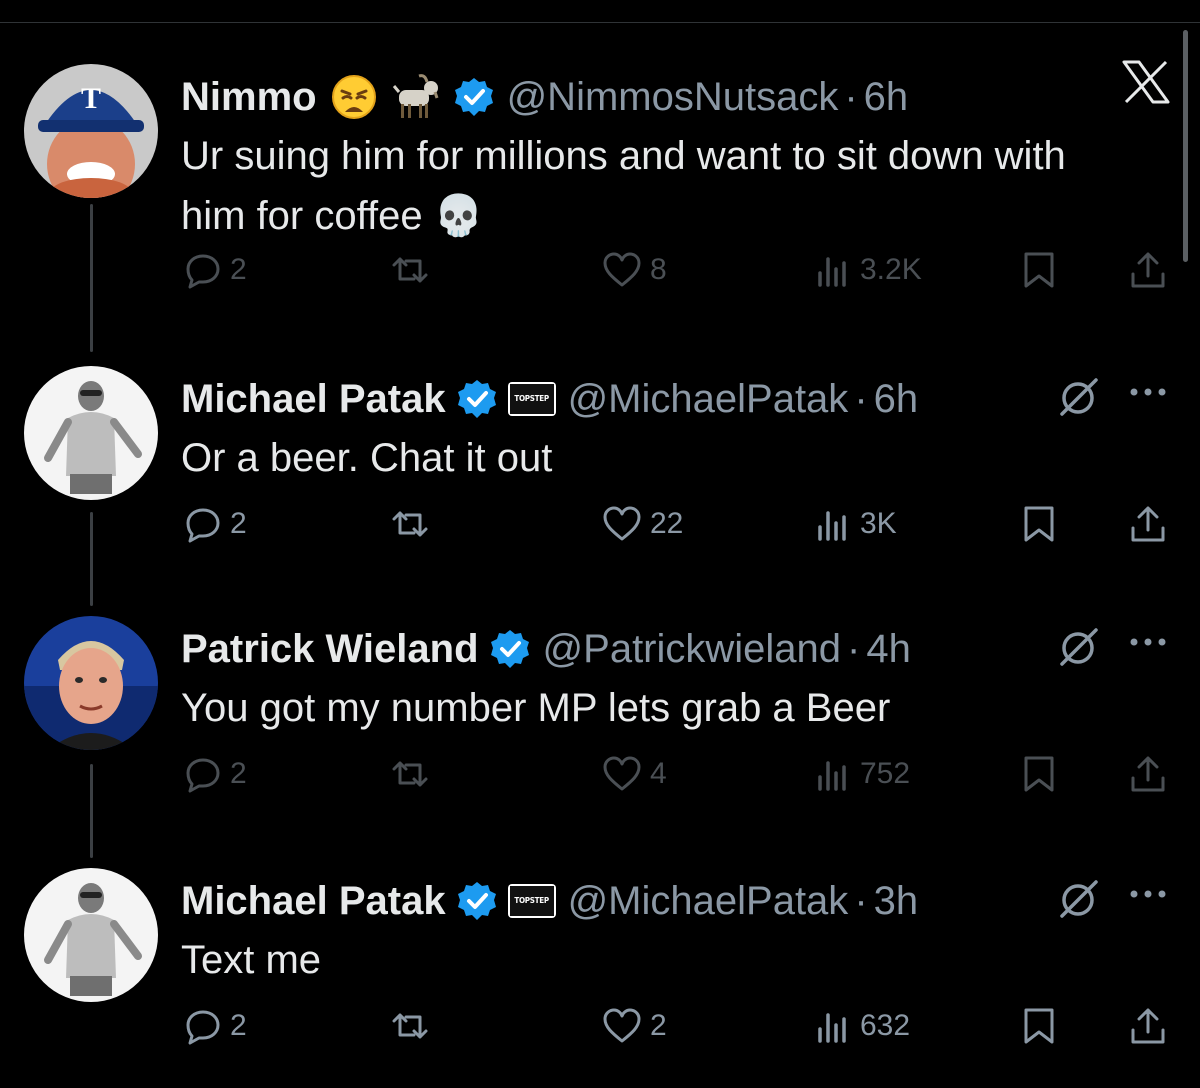 Image resolution: width=1200 pixels, height=1088 pixels. I want to click on display-name: Patrick Wieland, so click(330, 649).